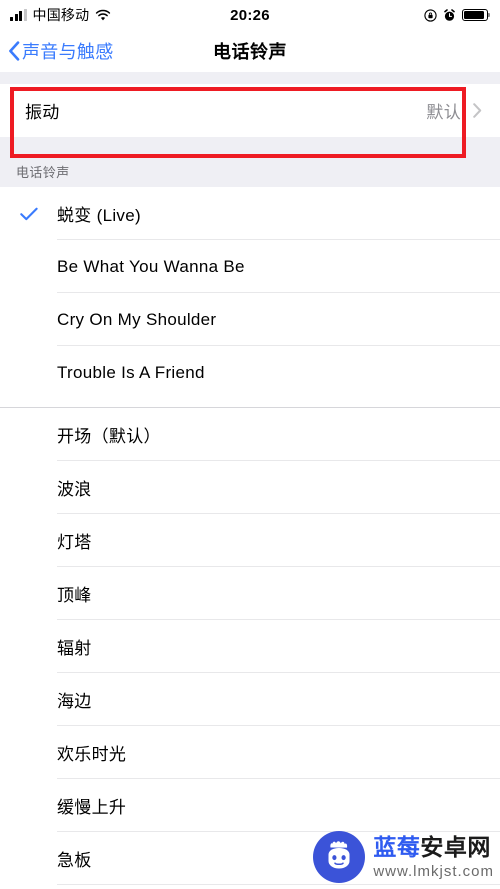 The width and height of the screenshot is (500, 889). I want to click on checkmark-icon, so click(28, 213).